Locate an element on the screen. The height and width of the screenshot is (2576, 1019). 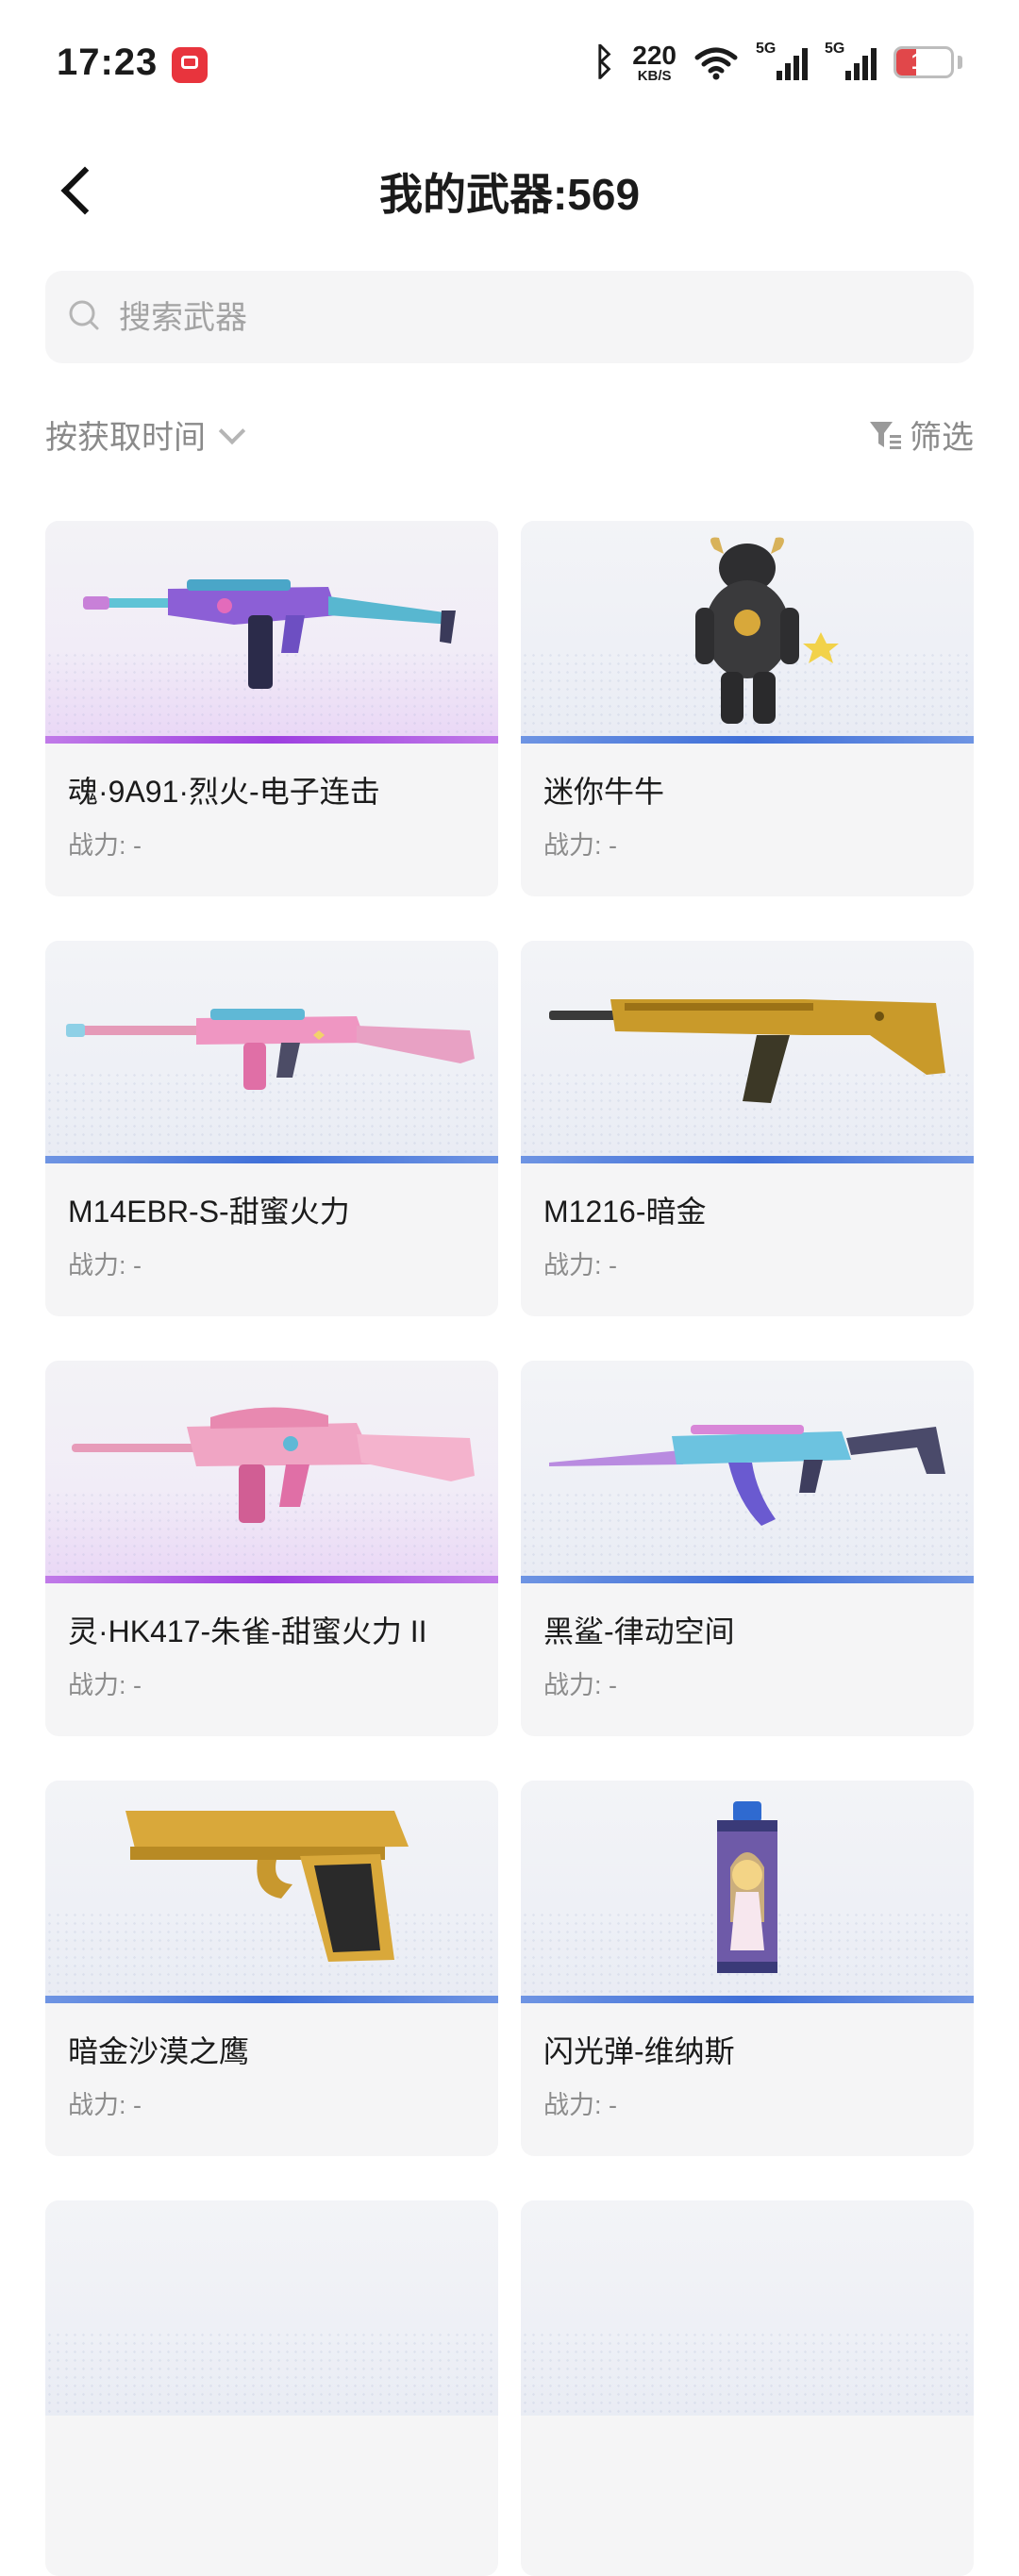
network-speed: 220 KB/S is located at coordinates (654, 62).